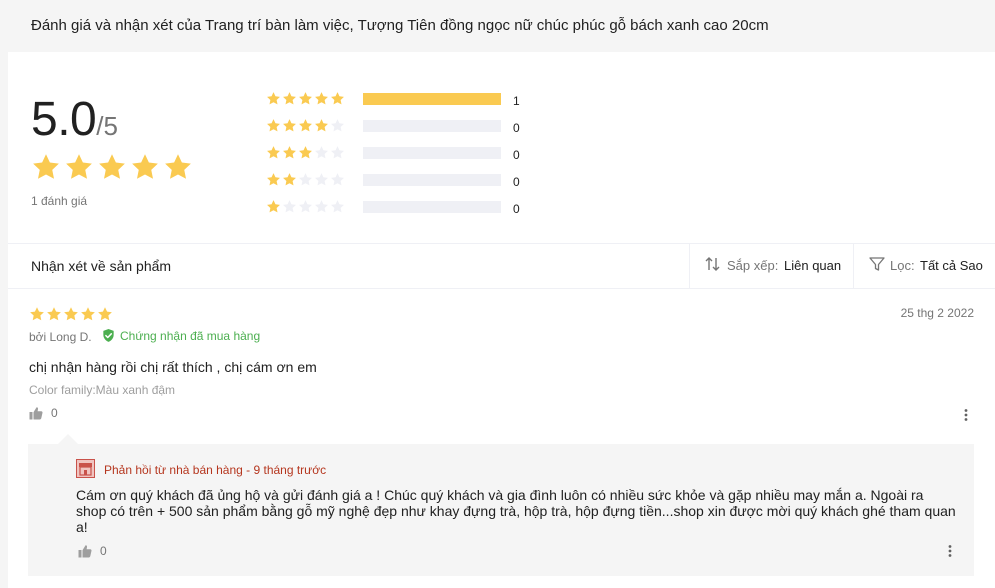  I want to click on review-stars, so click(71, 314).